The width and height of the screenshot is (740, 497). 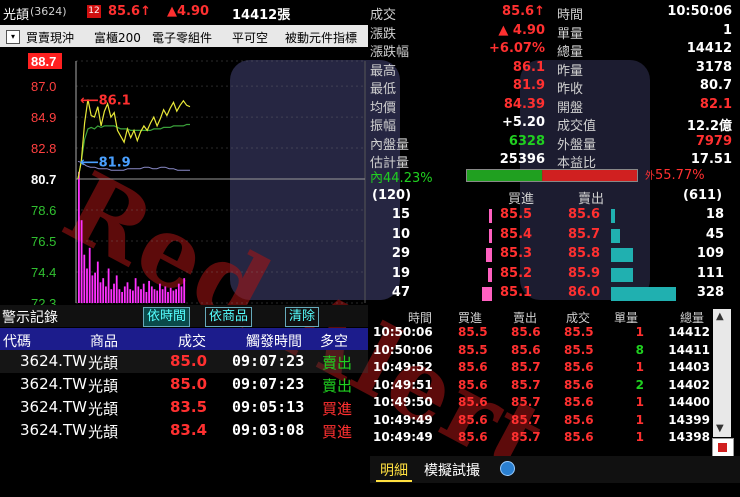 What do you see at coordinates (526, 332) in the screenshot?
I see `trade-ask: 85.6` at bounding box center [526, 332].